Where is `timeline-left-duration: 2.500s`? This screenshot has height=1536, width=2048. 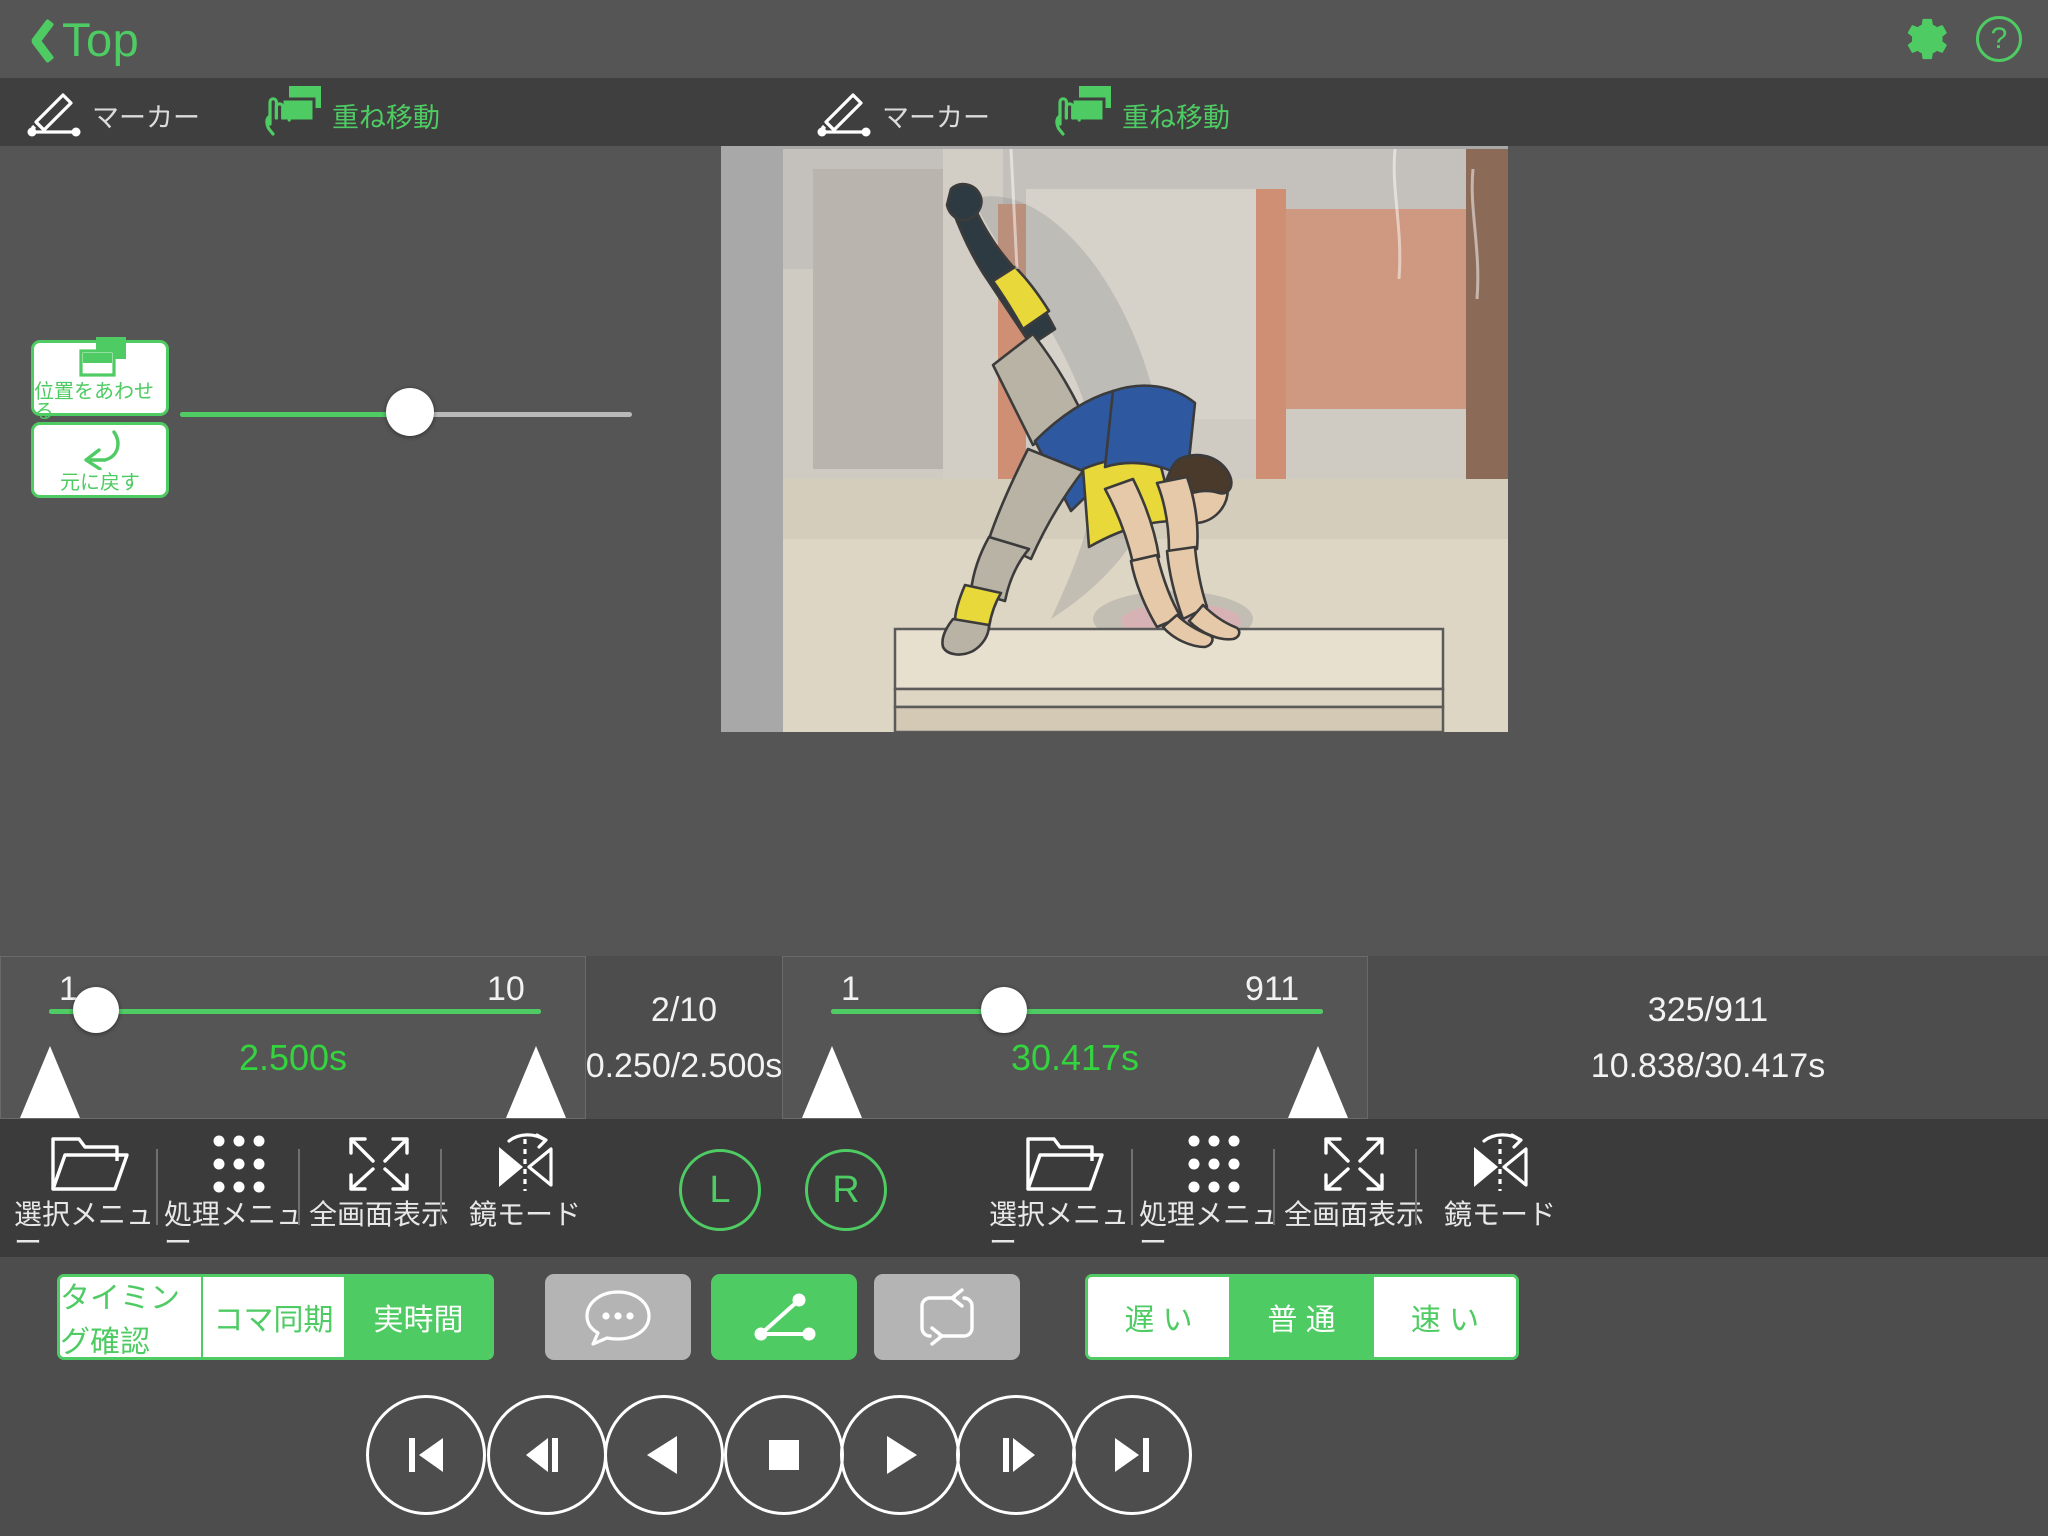 timeline-left-duration: 2.500s is located at coordinates (293, 1057).